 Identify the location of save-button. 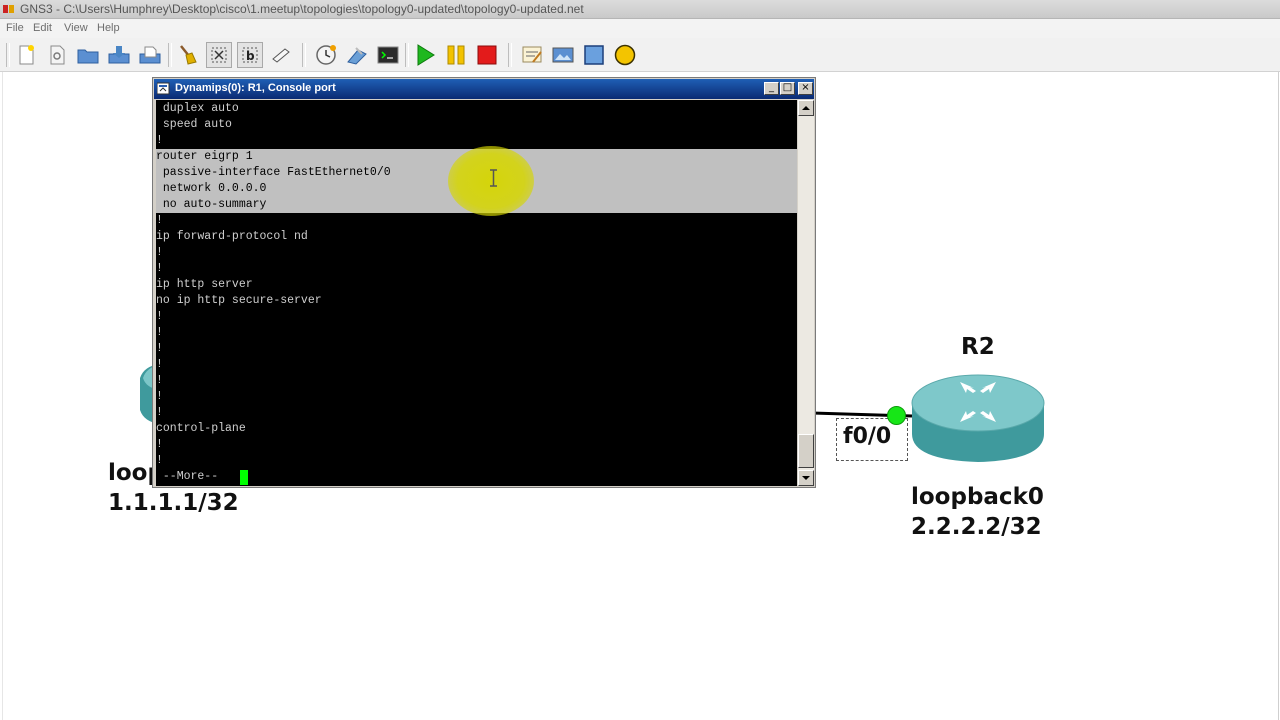
(119, 55).